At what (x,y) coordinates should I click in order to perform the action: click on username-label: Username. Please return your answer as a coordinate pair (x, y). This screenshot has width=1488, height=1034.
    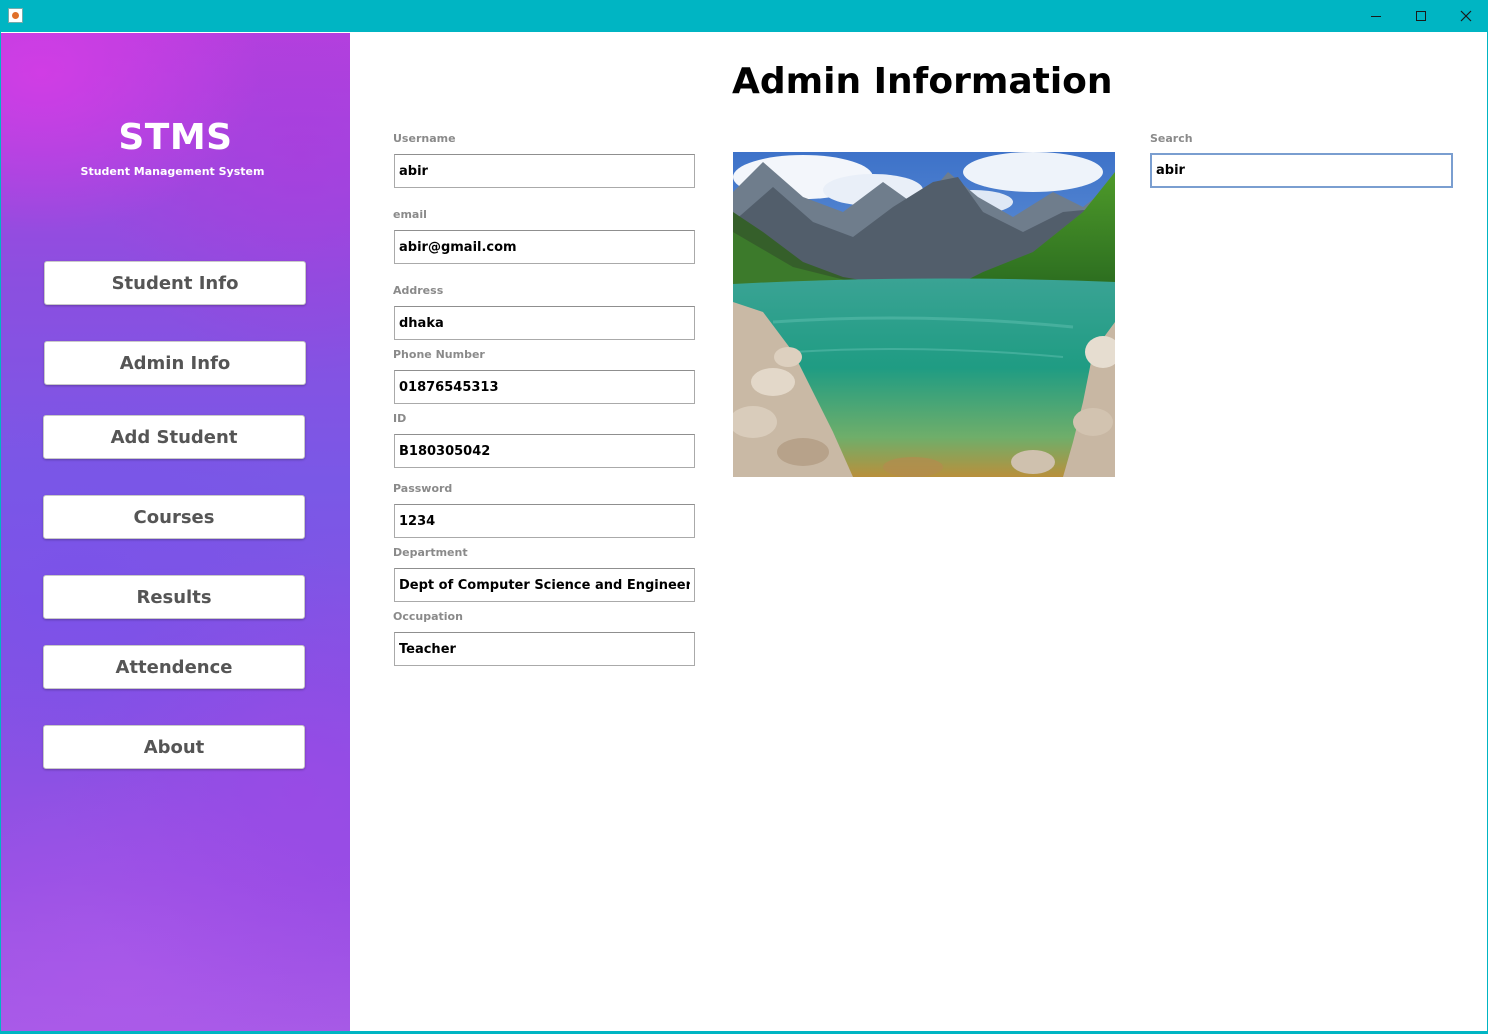
    Looking at the image, I should click on (424, 138).